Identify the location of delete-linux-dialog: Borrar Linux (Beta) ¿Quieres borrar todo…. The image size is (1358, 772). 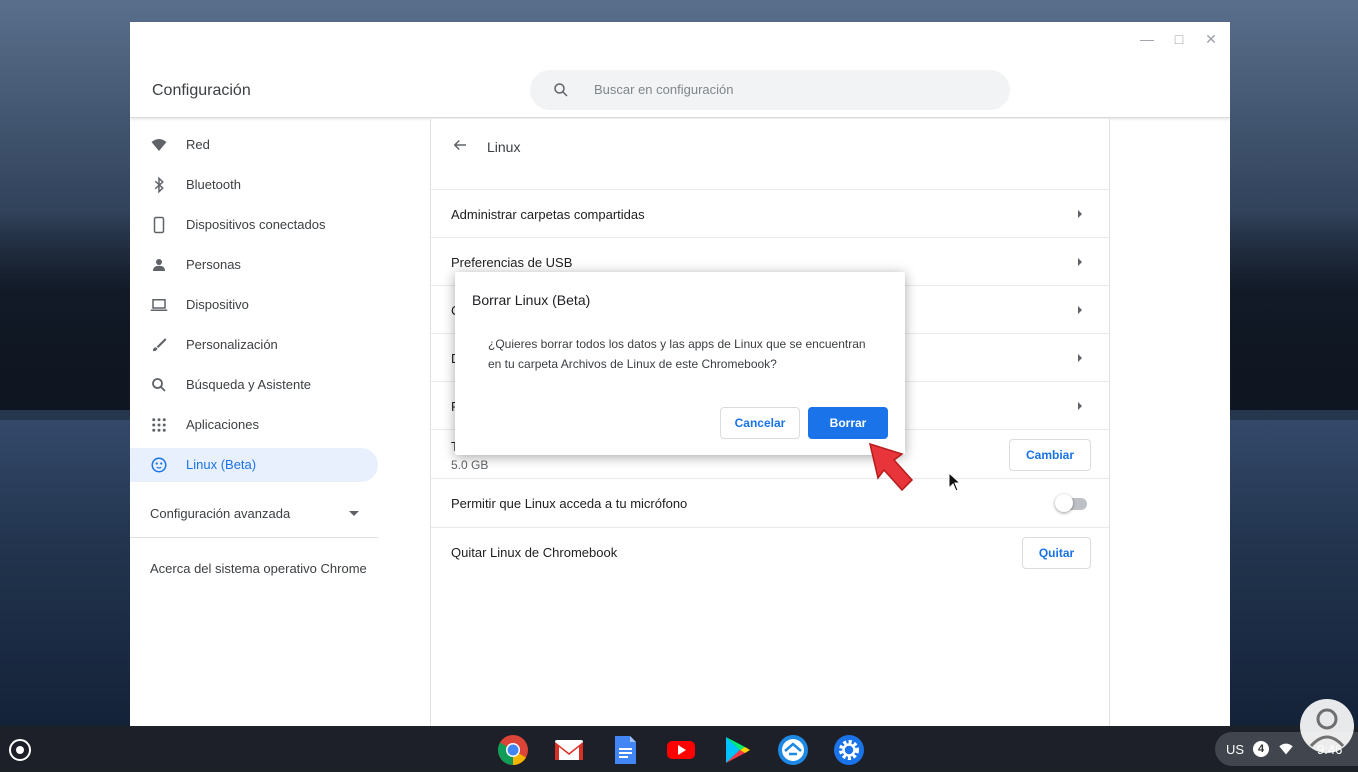
(680, 363).